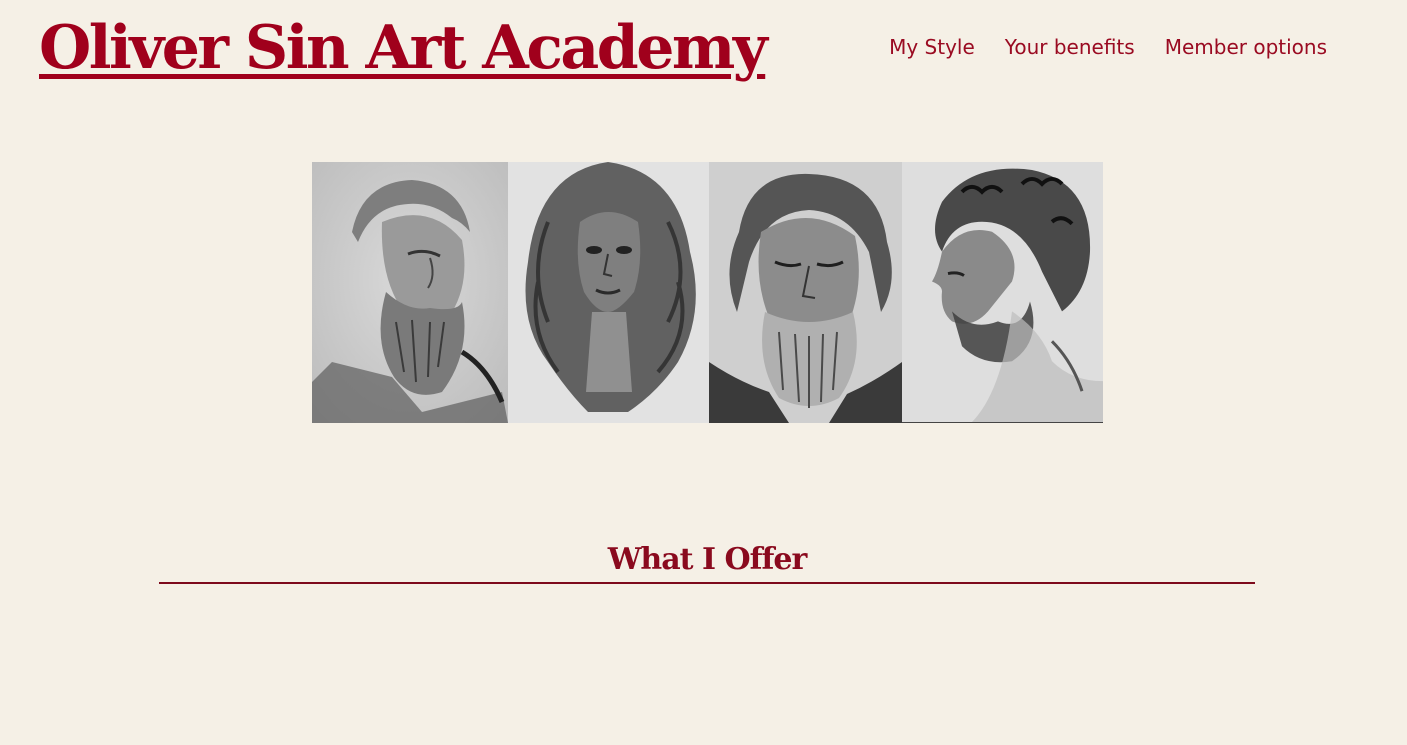 The image size is (1407, 745). I want to click on nav-link-member-options: Member options, so click(1246, 47).